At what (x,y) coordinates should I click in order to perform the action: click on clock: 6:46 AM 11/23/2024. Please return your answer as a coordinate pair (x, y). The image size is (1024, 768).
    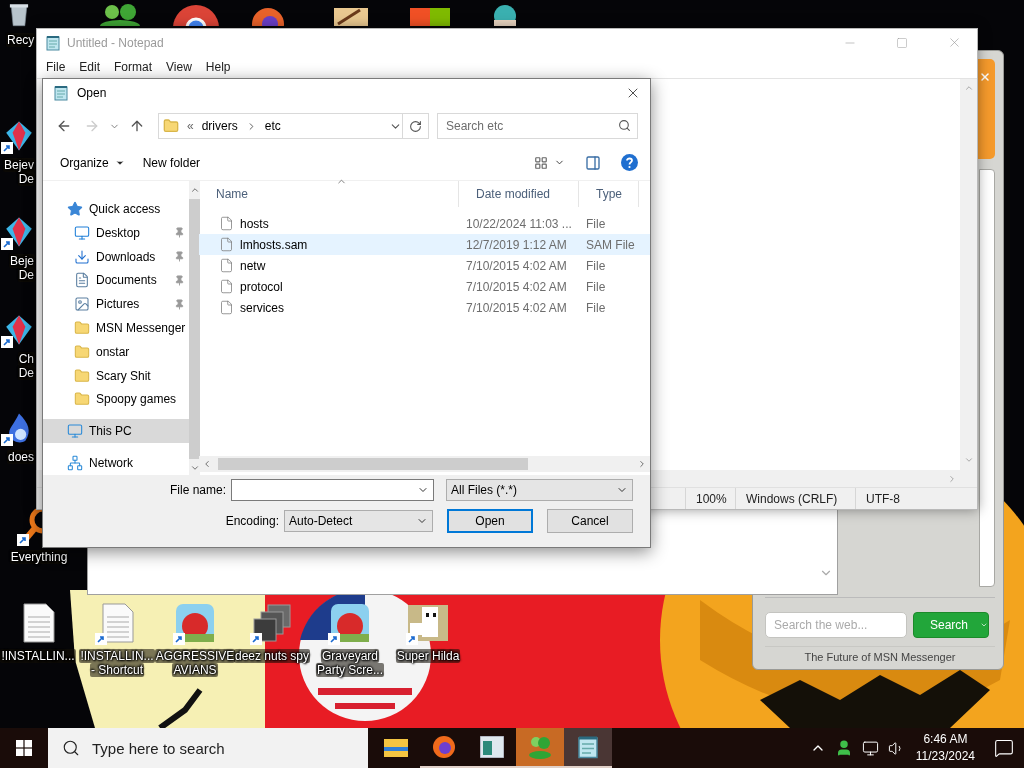
    Looking at the image, I should click on (945, 748).